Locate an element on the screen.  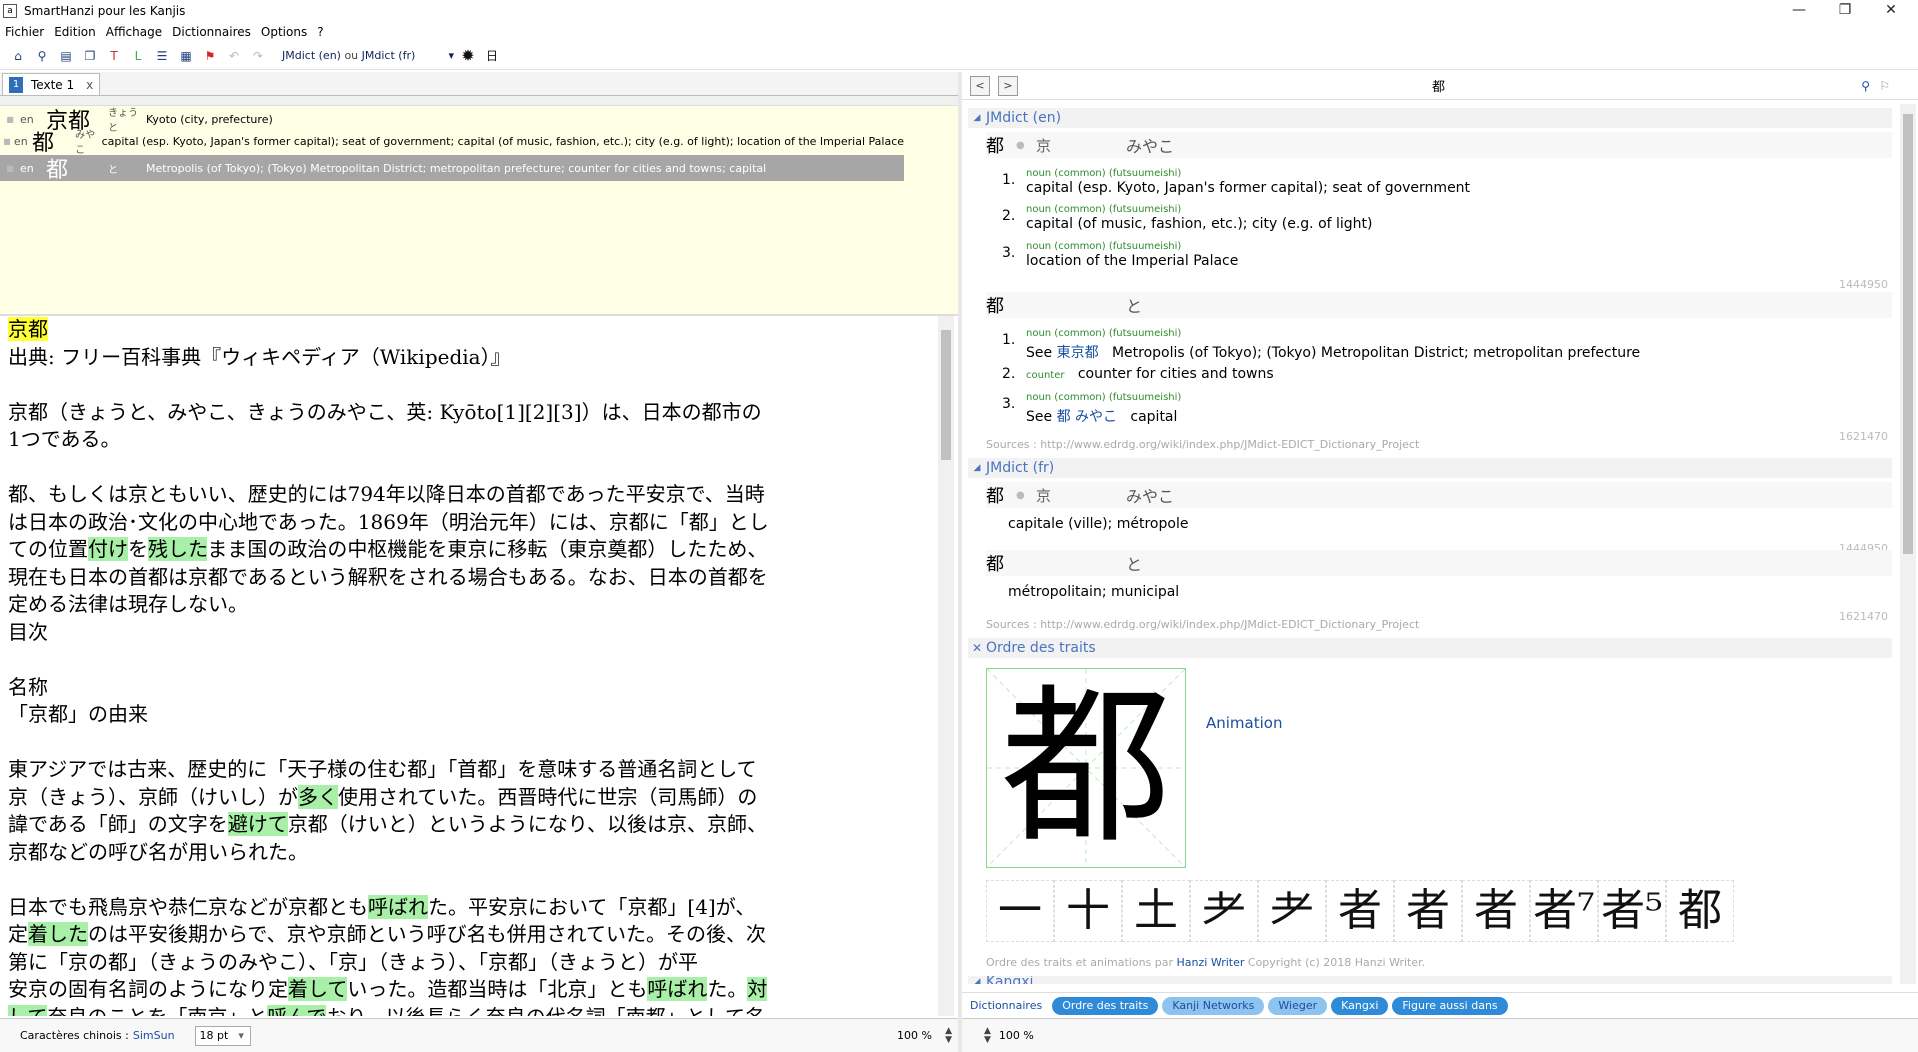
highlight-word: 着して is located at coordinates (318, 989).